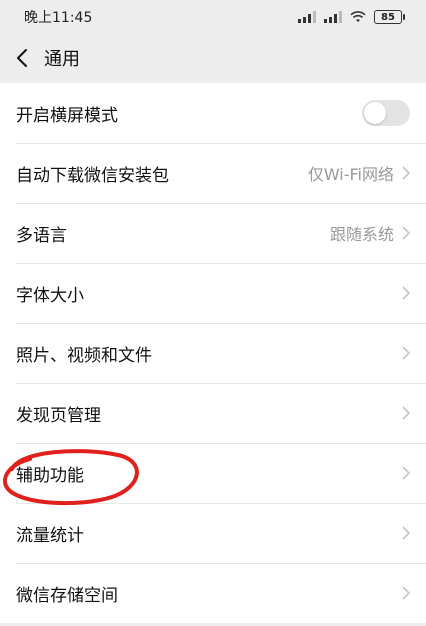  Describe the element at coordinates (213, 17) in the screenshot. I see `status-bar: 晚上11:45 85` at that location.